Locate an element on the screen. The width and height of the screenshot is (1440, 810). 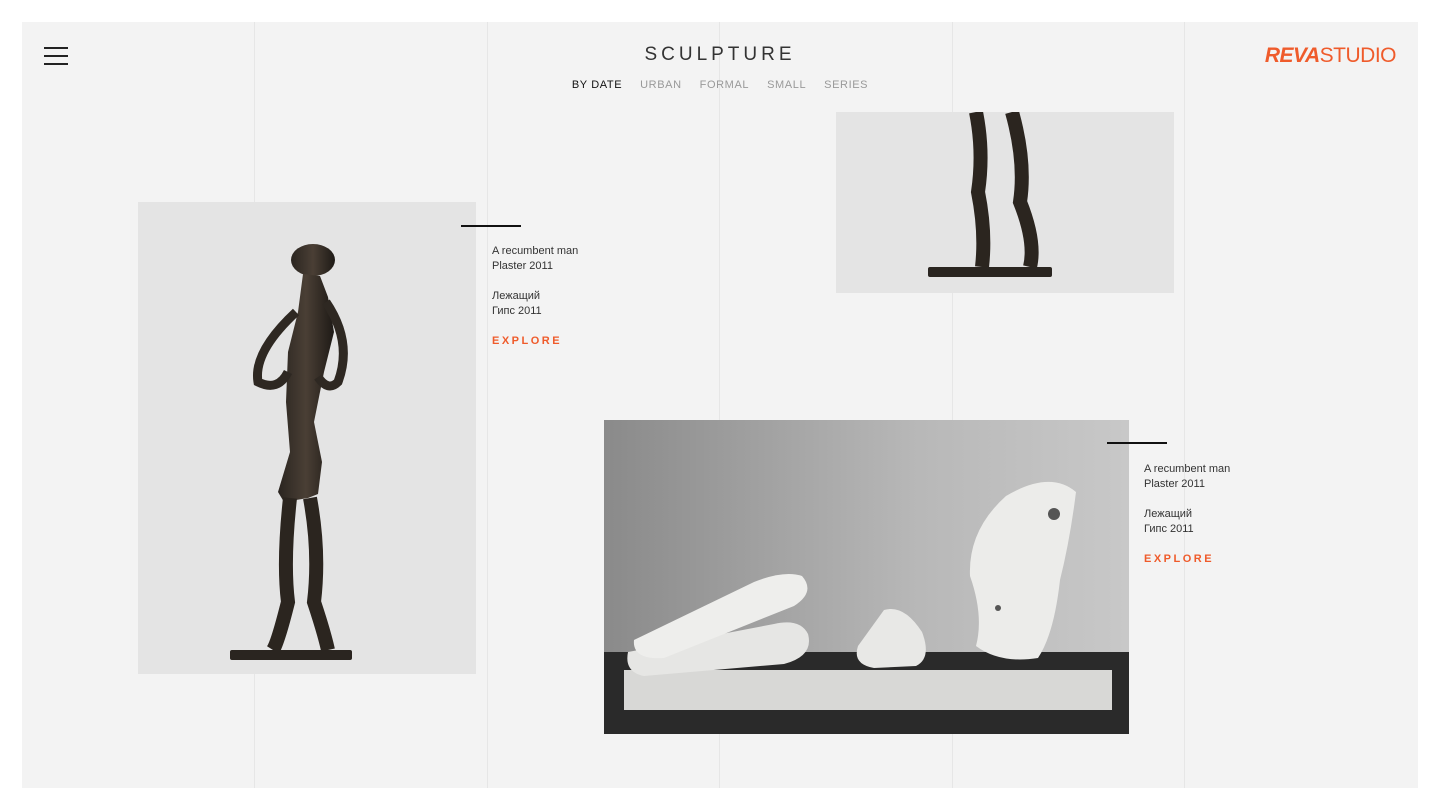
sculpture-photo-figure-legs is located at coordinates (1005, 202).